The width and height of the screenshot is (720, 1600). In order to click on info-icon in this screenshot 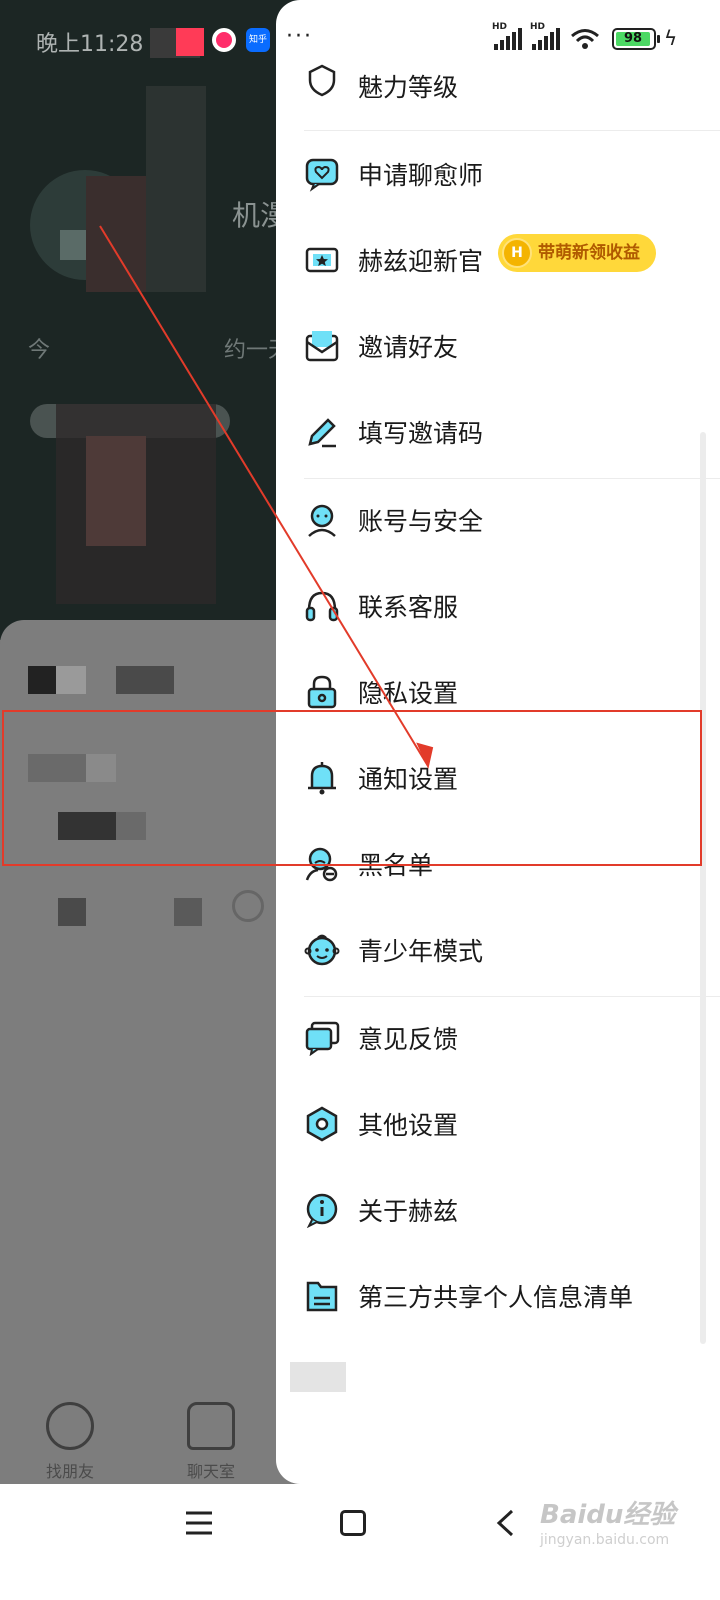, I will do `click(322, 1210)`.